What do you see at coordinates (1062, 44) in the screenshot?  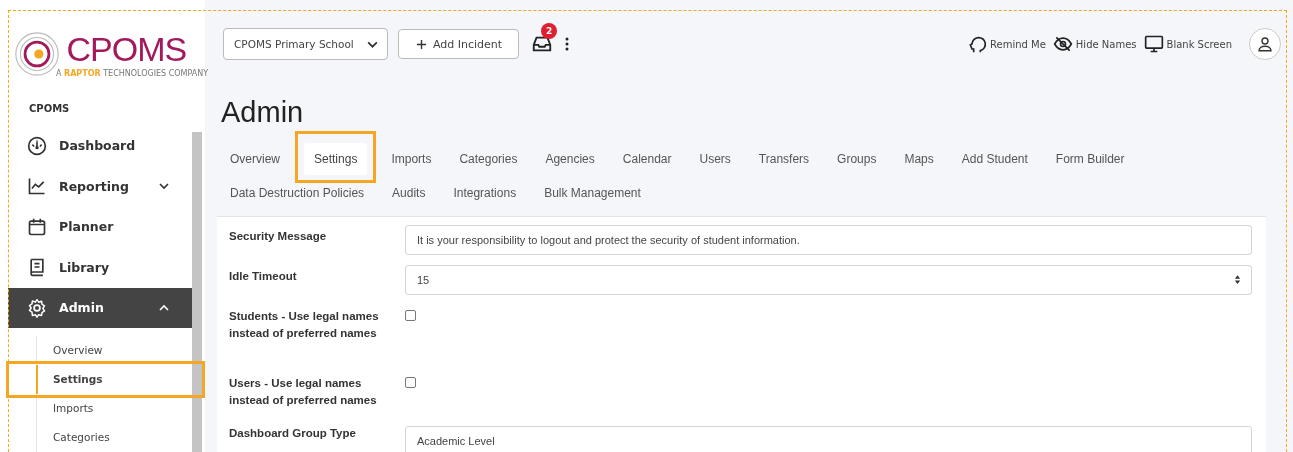 I see `eye-slash-icon` at bounding box center [1062, 44].